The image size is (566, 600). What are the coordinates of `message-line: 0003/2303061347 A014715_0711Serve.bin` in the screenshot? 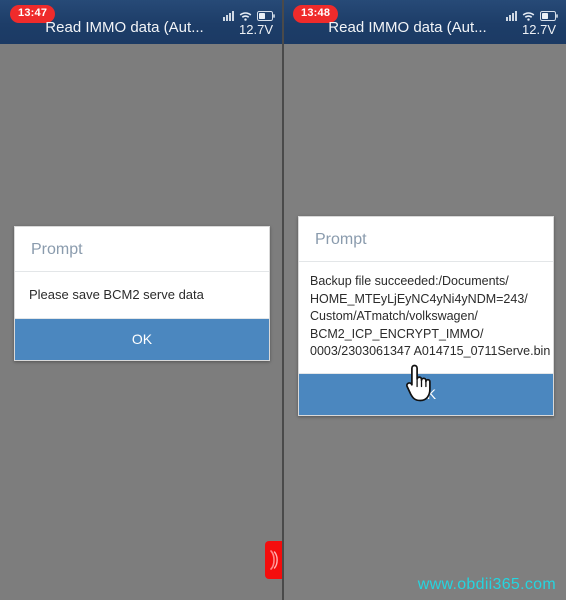 It's located at (430, 351).